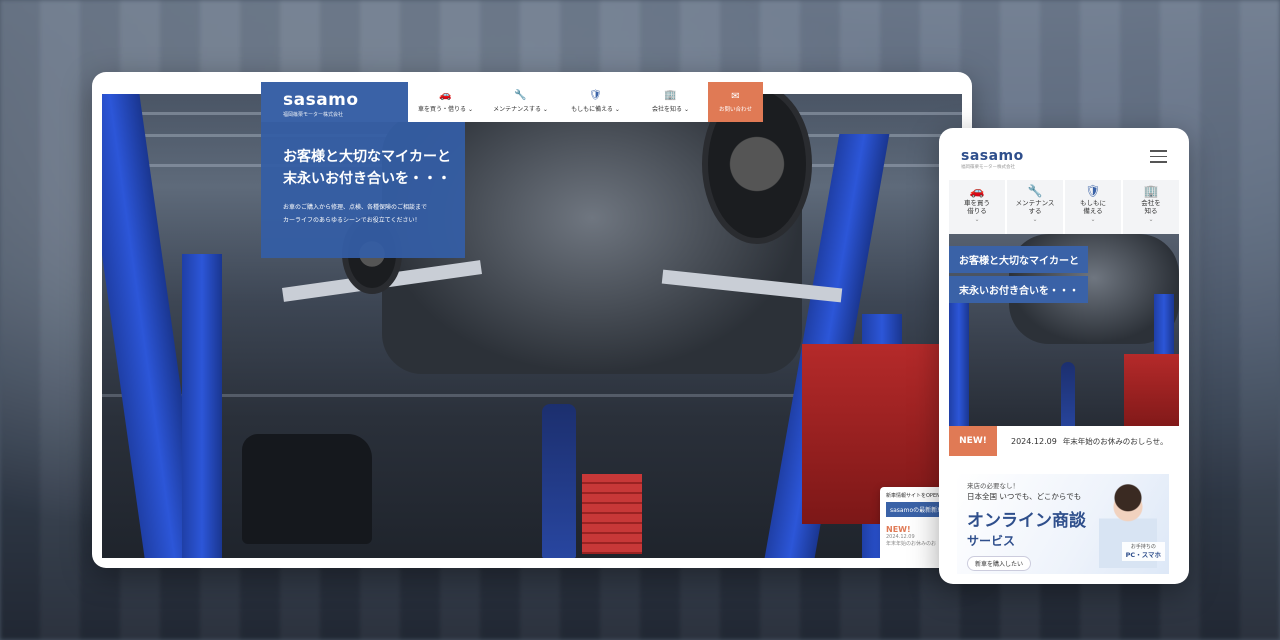 This screenshot has height=640, width=1280. Describe the element at coordinates (670, 102) in the screenshot. I see `nav-company: 🏢 会社を知る ⌄` at that location.